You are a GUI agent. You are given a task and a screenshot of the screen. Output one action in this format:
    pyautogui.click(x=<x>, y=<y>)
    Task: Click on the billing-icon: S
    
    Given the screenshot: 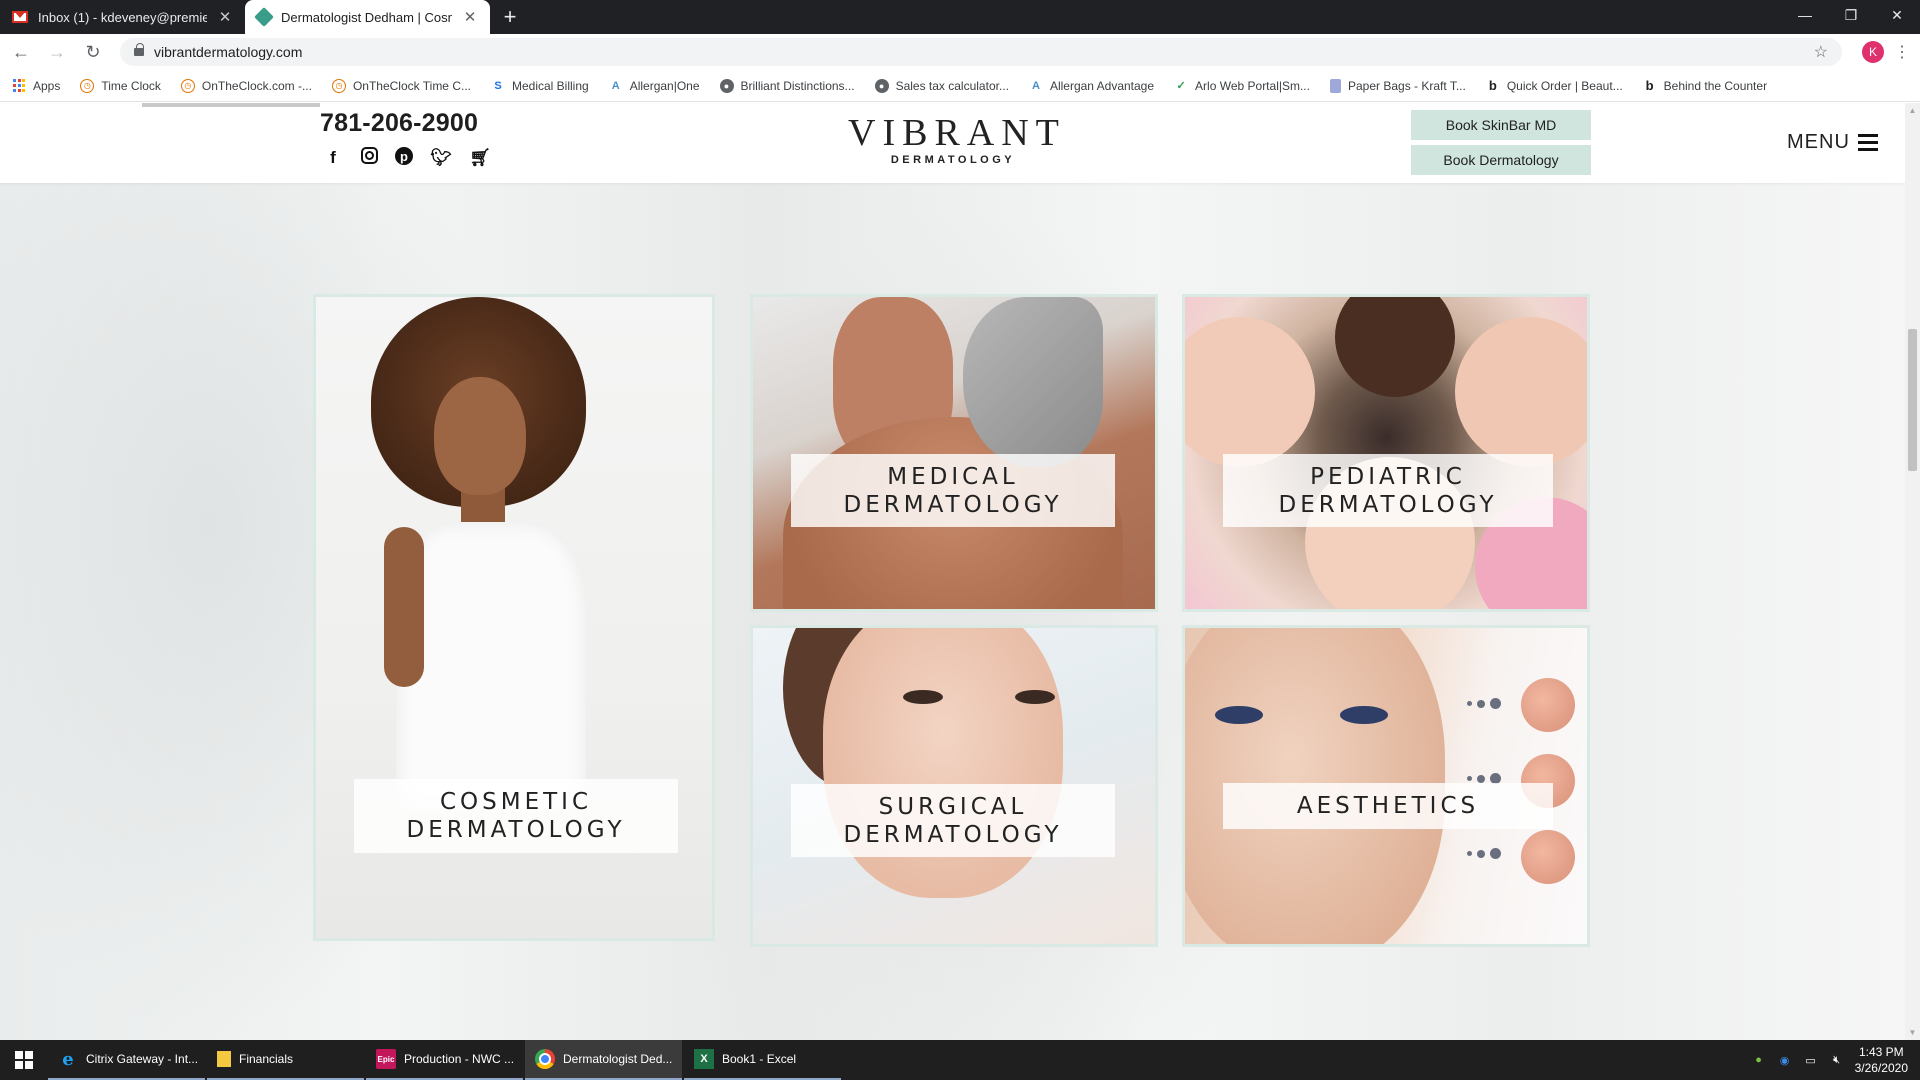 What is the action you would take?
    pyautogui.click(x=498, y=85)
    